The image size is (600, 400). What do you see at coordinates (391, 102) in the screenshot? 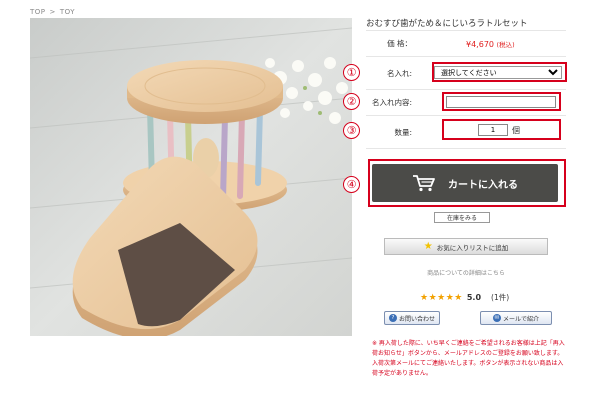
I see `name-content-label: 名入れ内容:` at bounding box center [391, 102].